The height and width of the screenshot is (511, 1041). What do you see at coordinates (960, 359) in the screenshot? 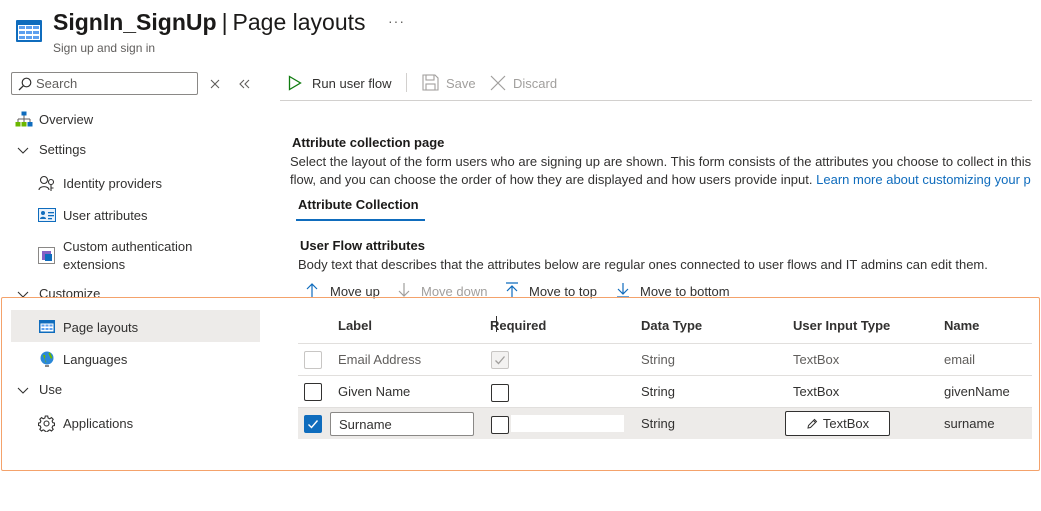
I see `row-name: email` at bounding box center [960, 359].